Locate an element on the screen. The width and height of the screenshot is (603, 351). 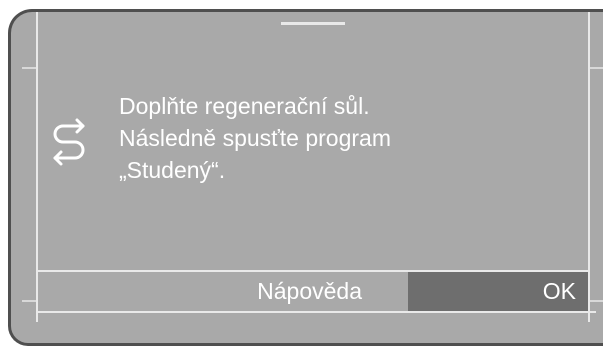
frame-bottom-line is located at coordinates (316, 312).